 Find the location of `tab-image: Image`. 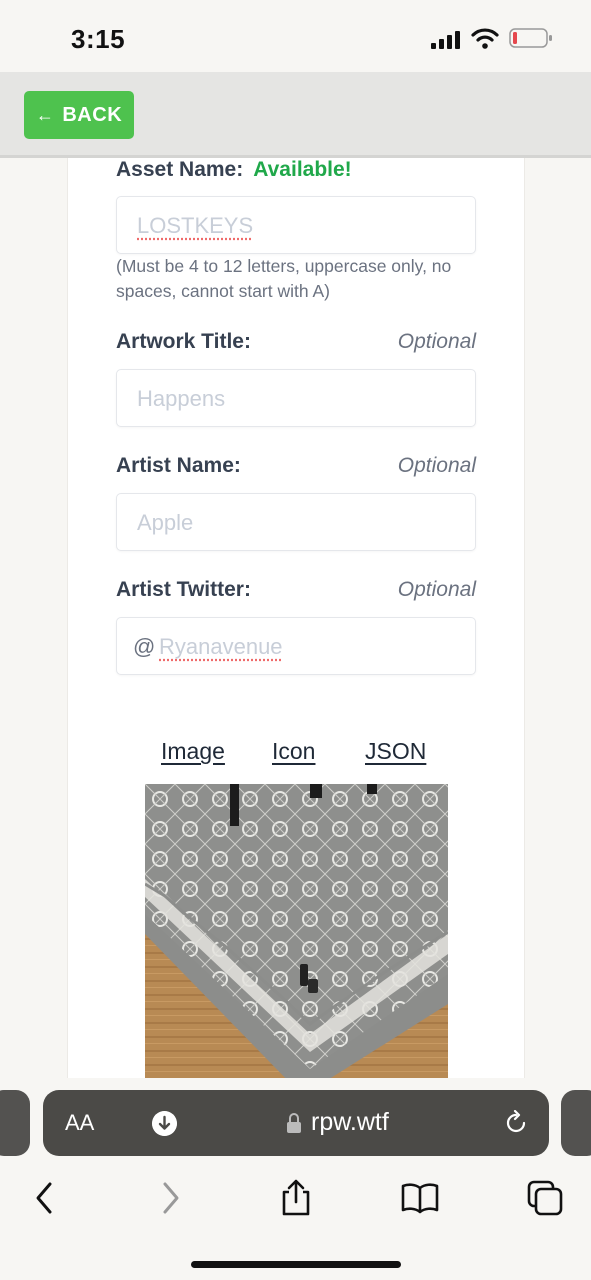

tab-image: Image is located at coordinates (193, 751).